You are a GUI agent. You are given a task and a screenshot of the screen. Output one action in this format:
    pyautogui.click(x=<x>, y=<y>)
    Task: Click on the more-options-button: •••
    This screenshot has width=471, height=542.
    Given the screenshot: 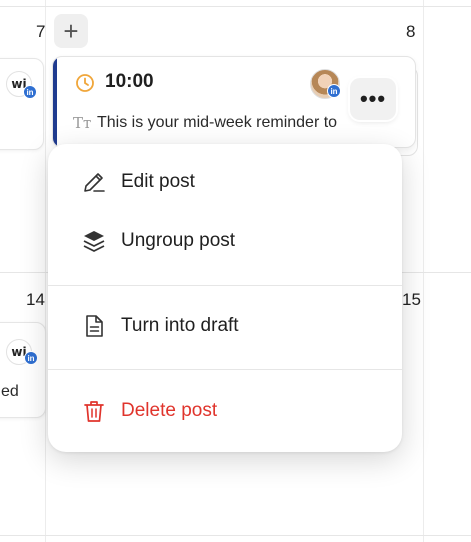 What is the action you would take?
    pyautogui.click(x=373, y=99)
    